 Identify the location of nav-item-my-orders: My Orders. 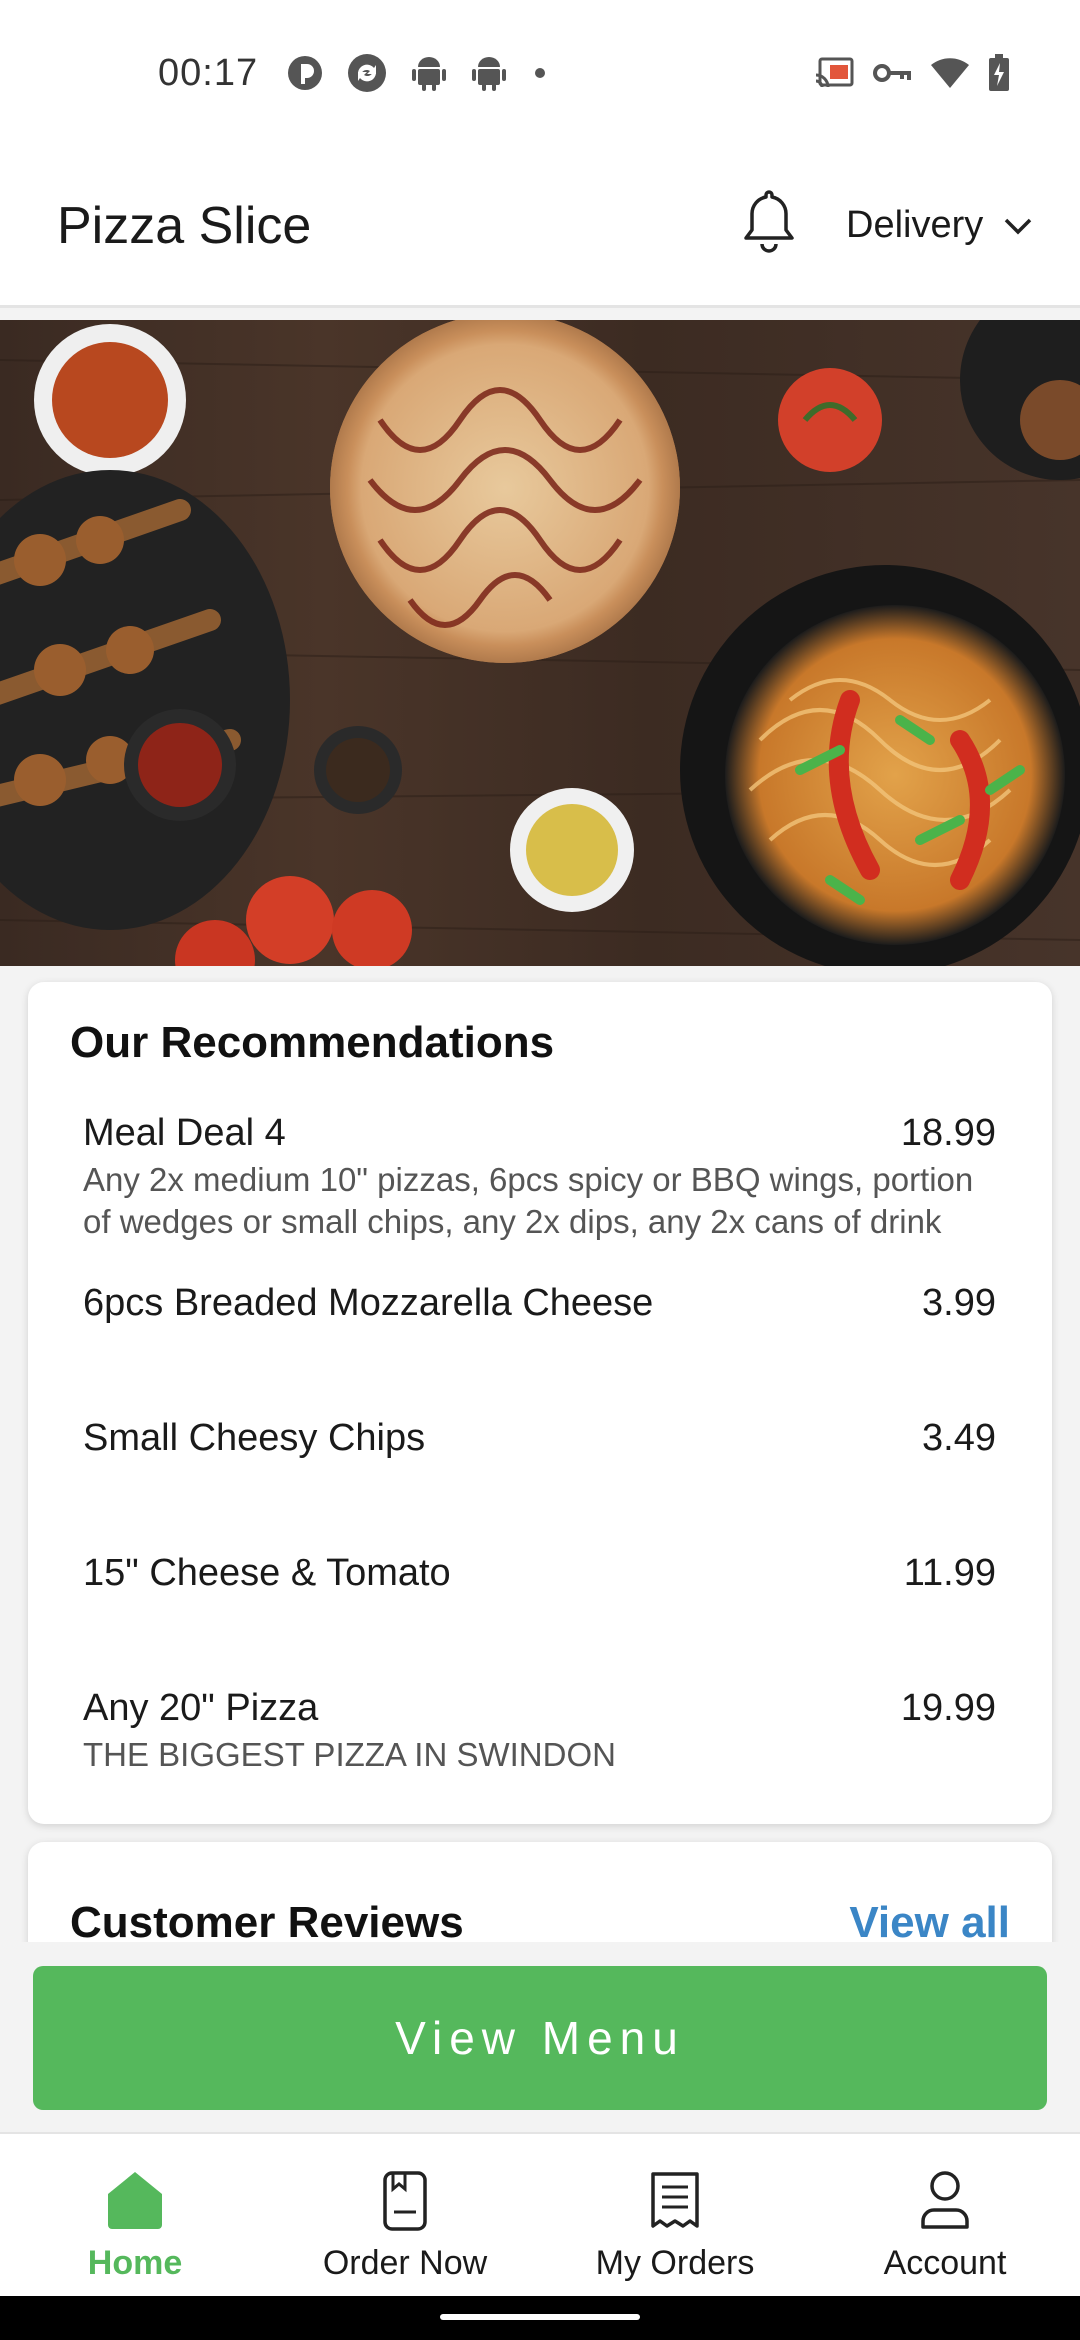
(675, 2216).